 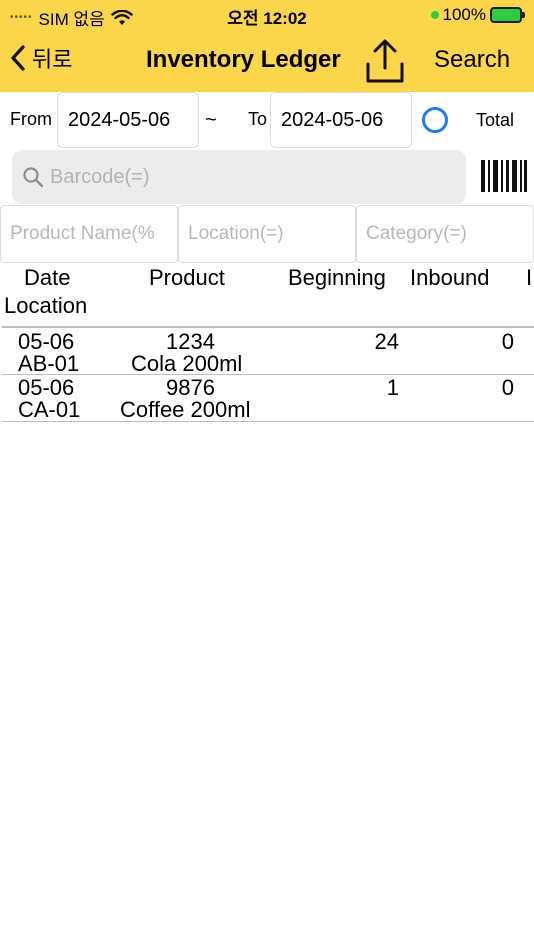 What do you see at coordinates (392, 387) in the screenshot?
I see `row-beginning: 1` at bounding box center [392, 387].